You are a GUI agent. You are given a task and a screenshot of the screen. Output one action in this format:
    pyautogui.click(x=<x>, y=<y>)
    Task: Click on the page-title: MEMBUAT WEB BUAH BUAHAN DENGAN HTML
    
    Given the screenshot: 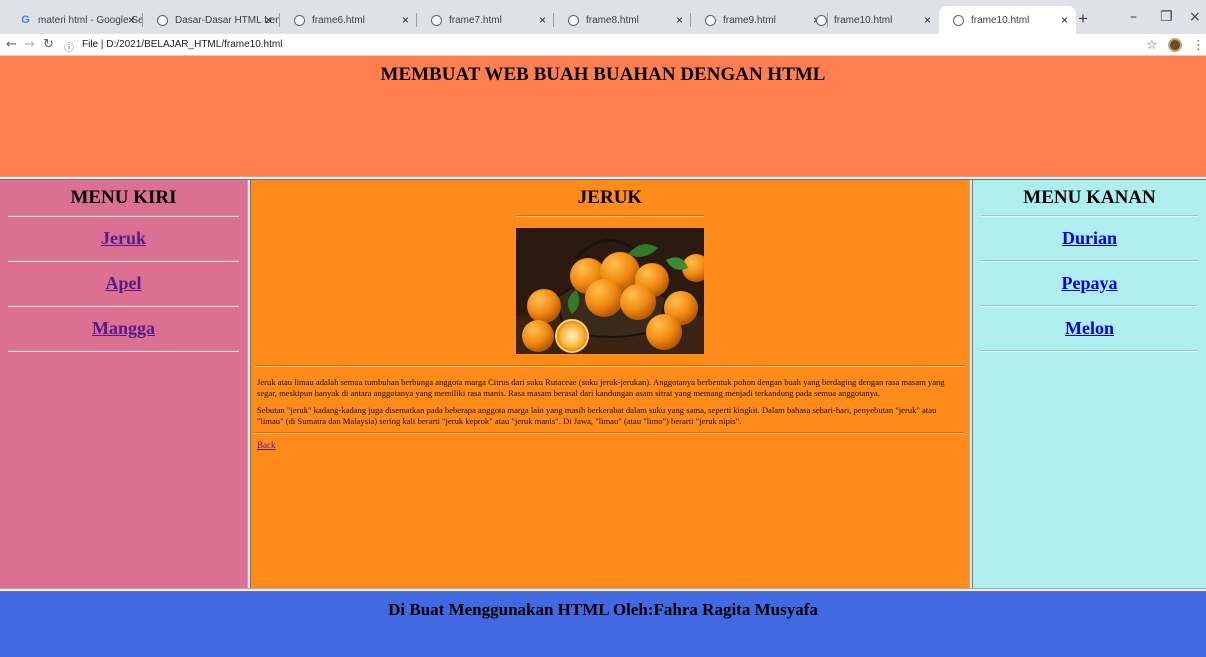 What is the action you would take?
    pyautogui.click(x=603, y=74)
    